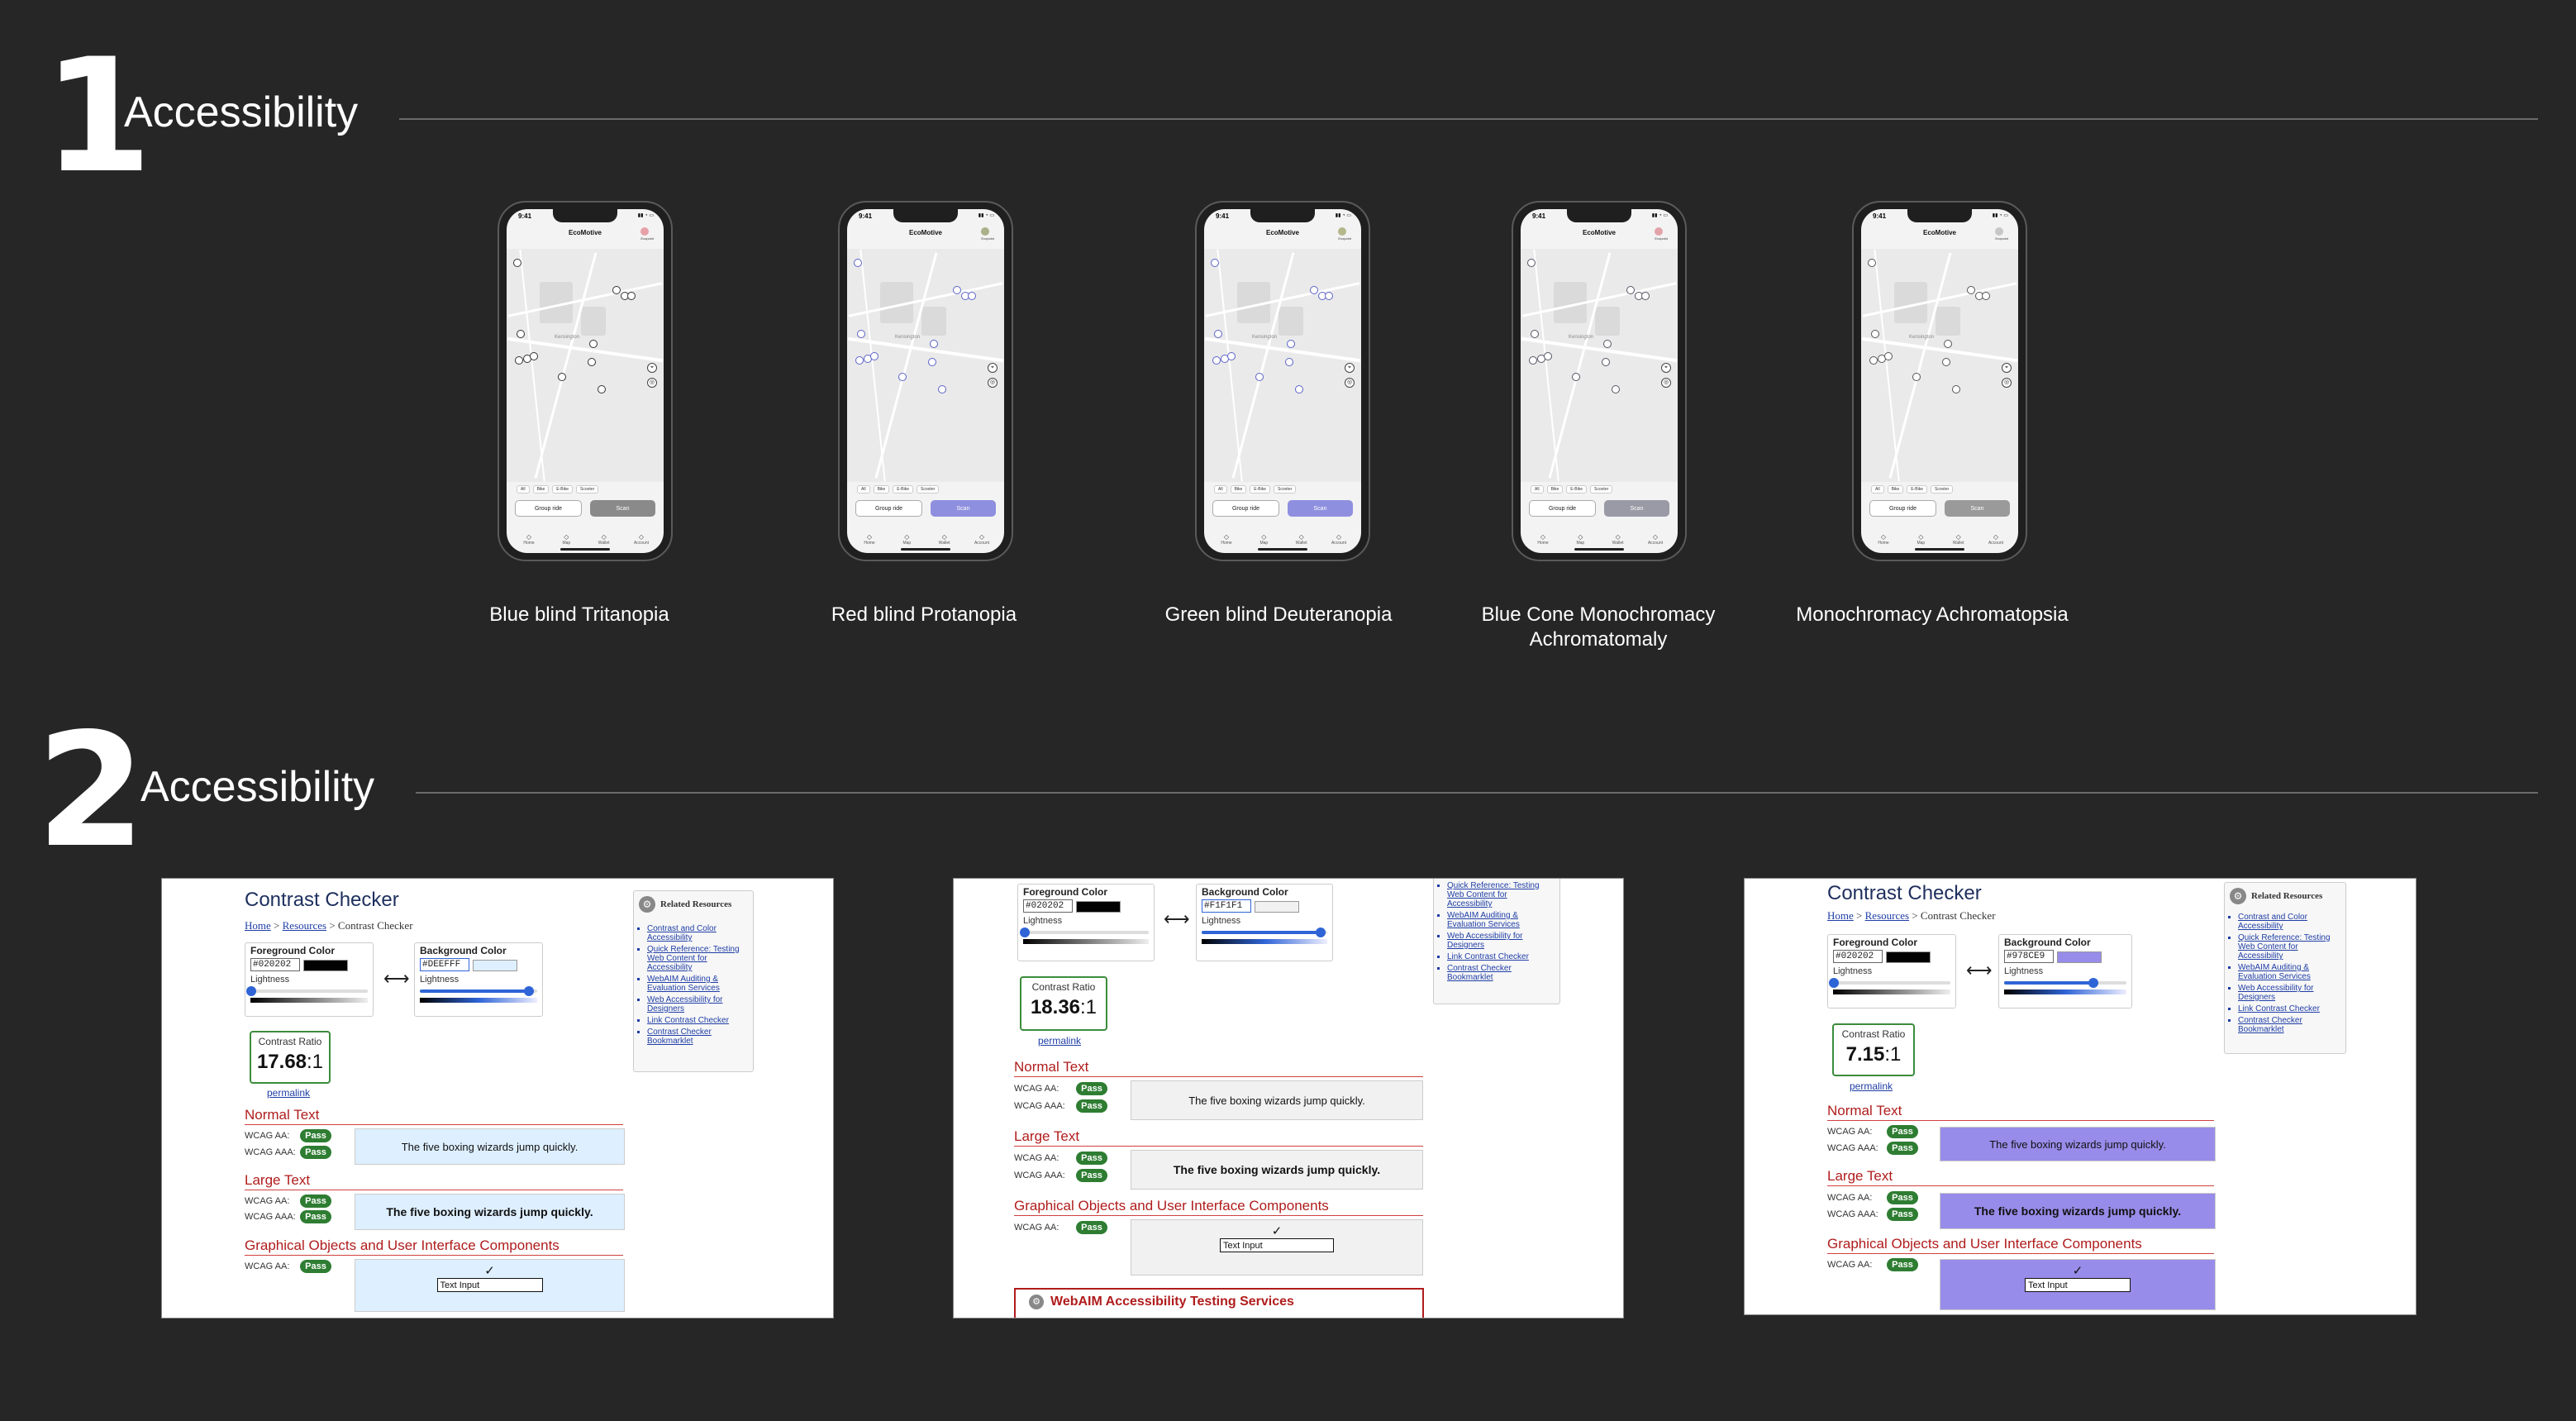 This screenshot has width=2576, height=1421. Describe the element at coordinates (2029, 956) in the screenshot. I see `background-hex-input: #978CE9` at that location.